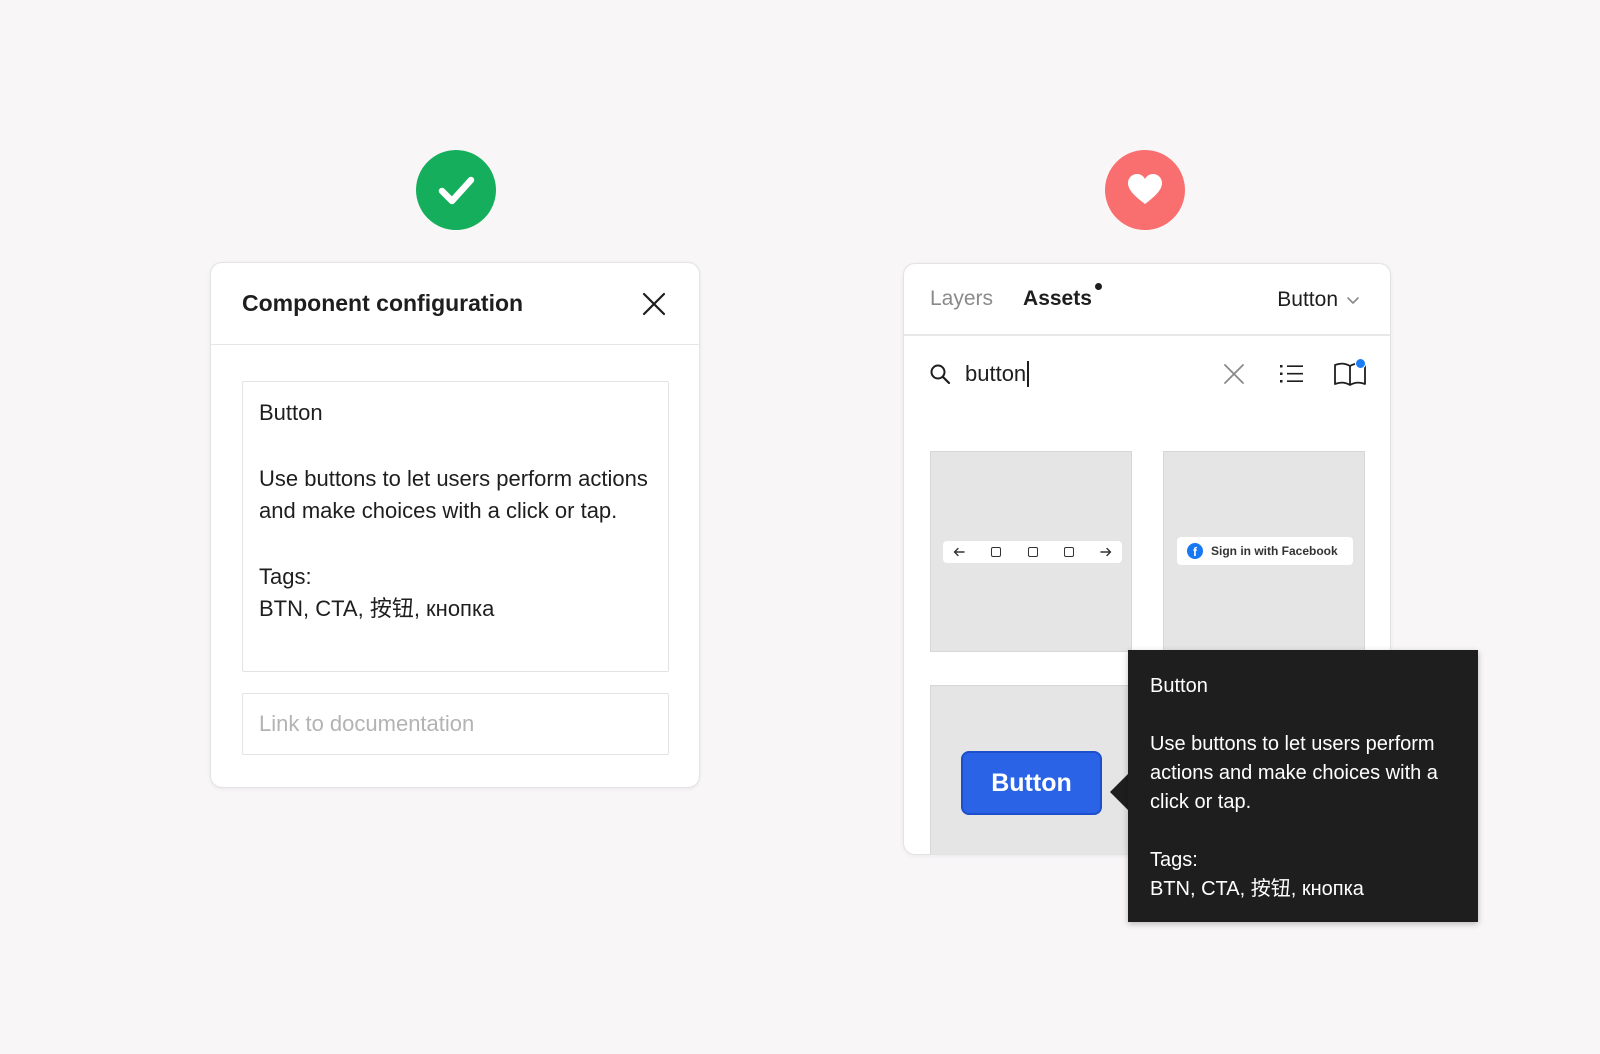 This screenshot has width=1600, height=1054. I want to click on close-icon, so click(654, 303).